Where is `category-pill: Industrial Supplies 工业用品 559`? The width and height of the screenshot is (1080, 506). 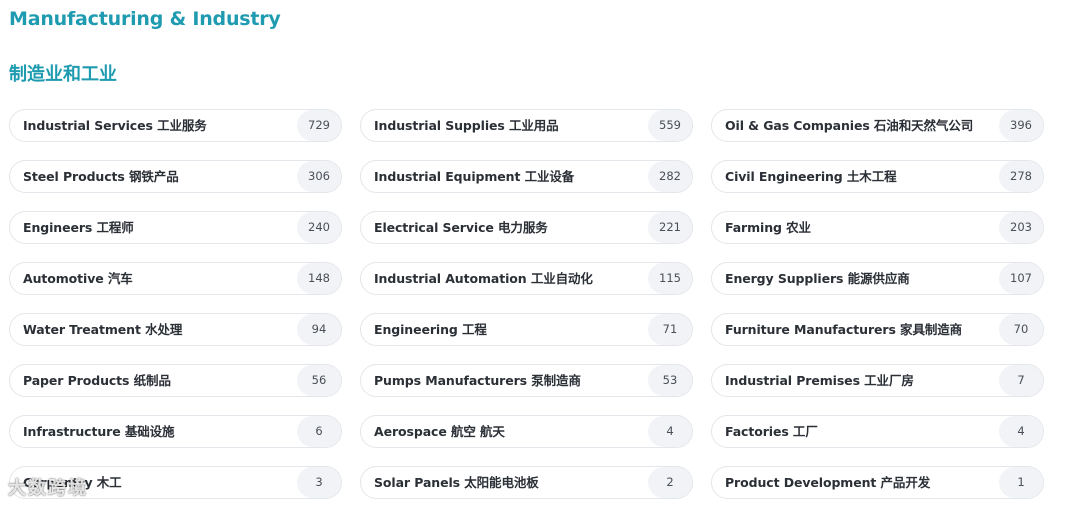 category-pill: Industrial Supplies 工业用品 559 is located at coordinates (526, 125).